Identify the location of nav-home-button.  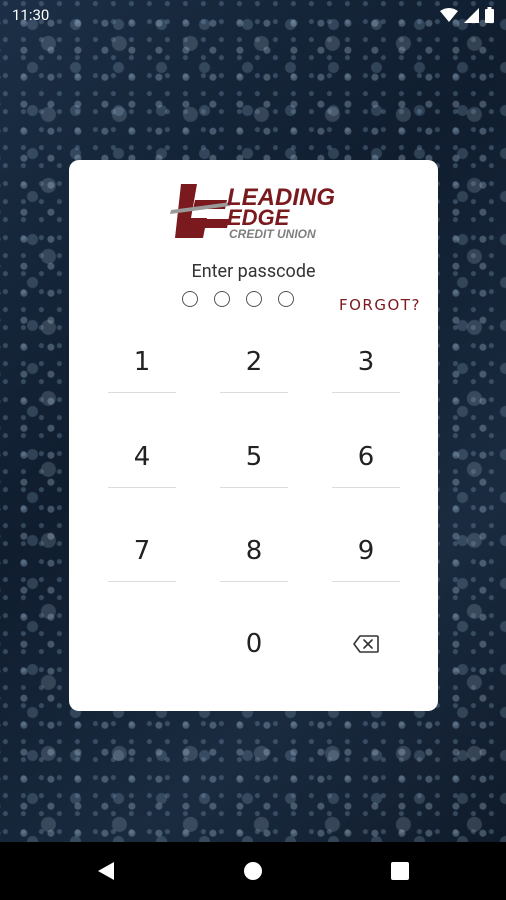
(253, 871).